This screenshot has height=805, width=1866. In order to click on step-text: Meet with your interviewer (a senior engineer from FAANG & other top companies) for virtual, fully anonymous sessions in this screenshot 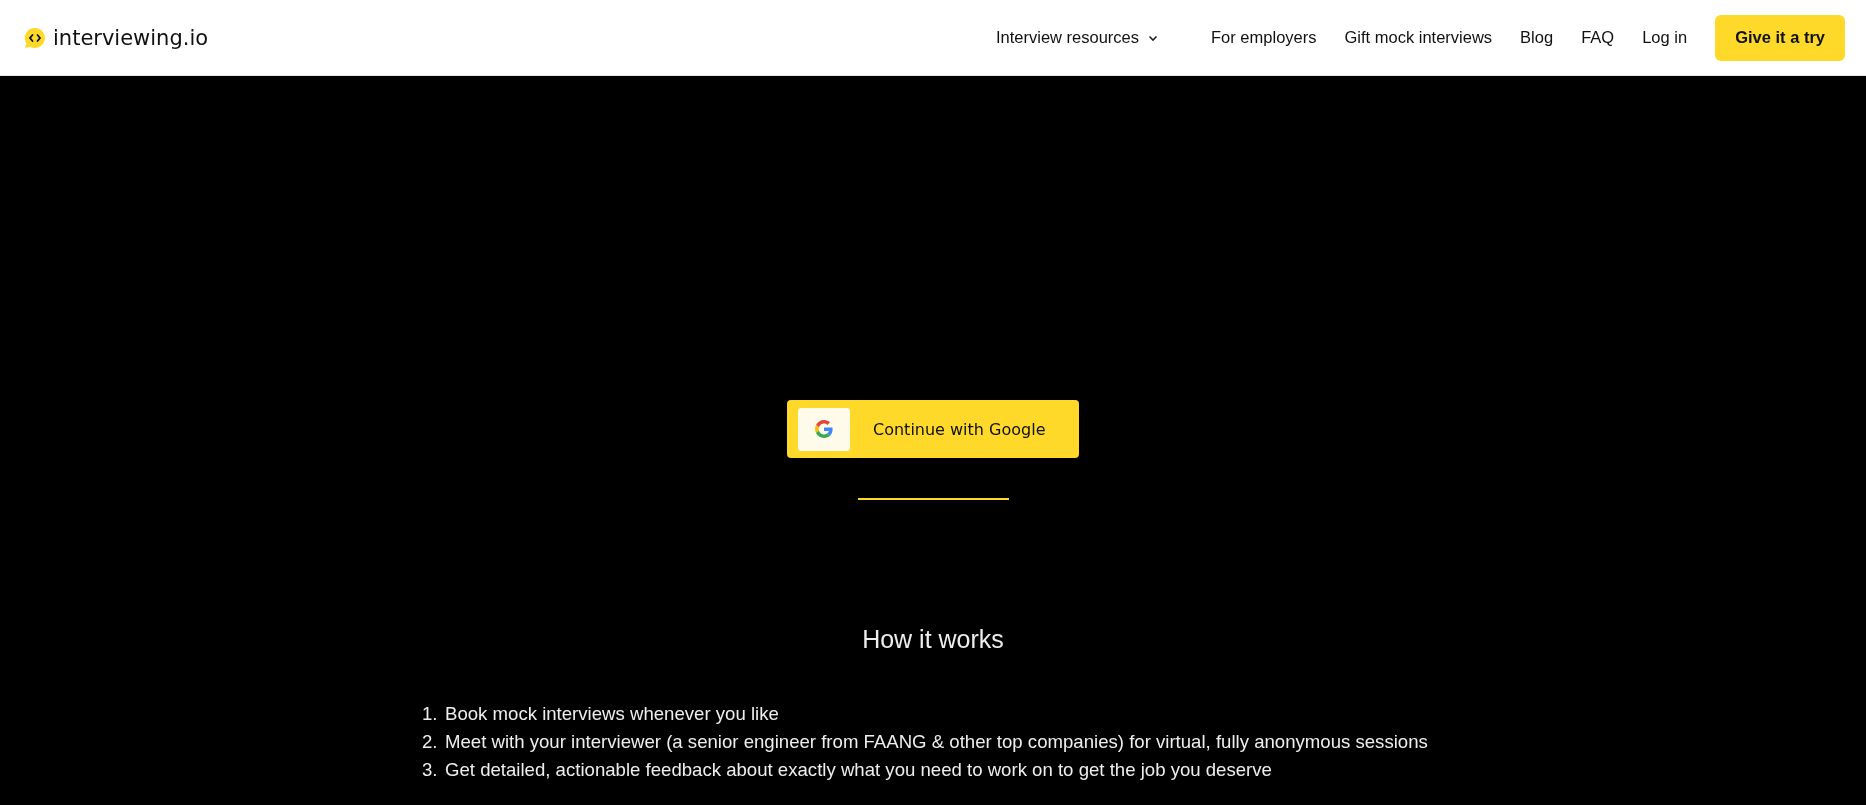, I will do `click(936, 742)`.